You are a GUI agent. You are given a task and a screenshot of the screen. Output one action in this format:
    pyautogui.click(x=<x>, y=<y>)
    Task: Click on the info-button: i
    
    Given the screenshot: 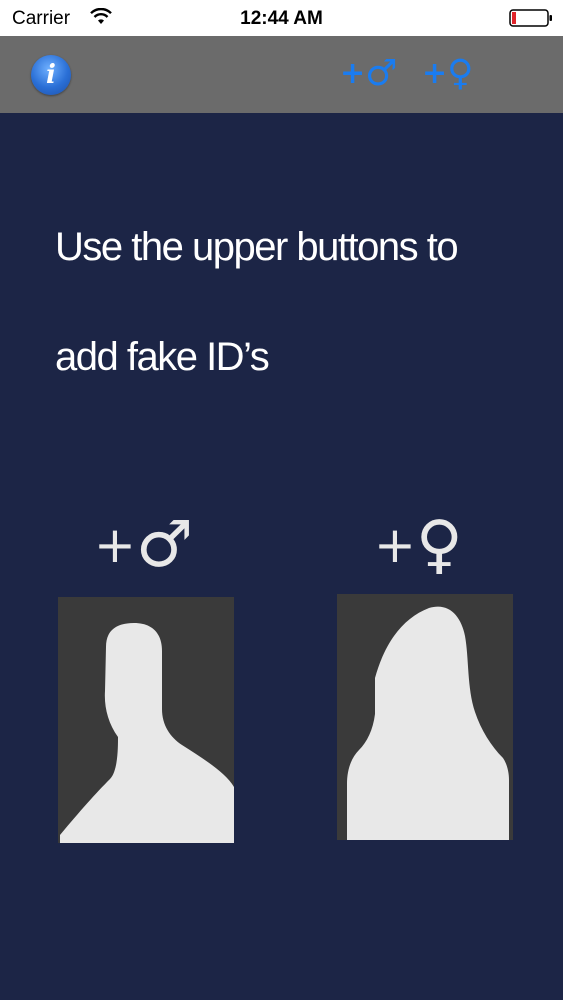 What is the action you would take?
    pyautogui.click(x=51, y=75)
    